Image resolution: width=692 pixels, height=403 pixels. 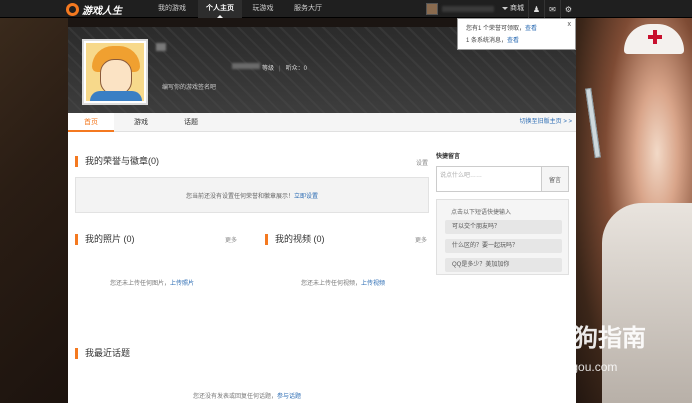 I want to click on quick-phrase-option: QQ是多少？美加加你, so click(x=503, y=265).